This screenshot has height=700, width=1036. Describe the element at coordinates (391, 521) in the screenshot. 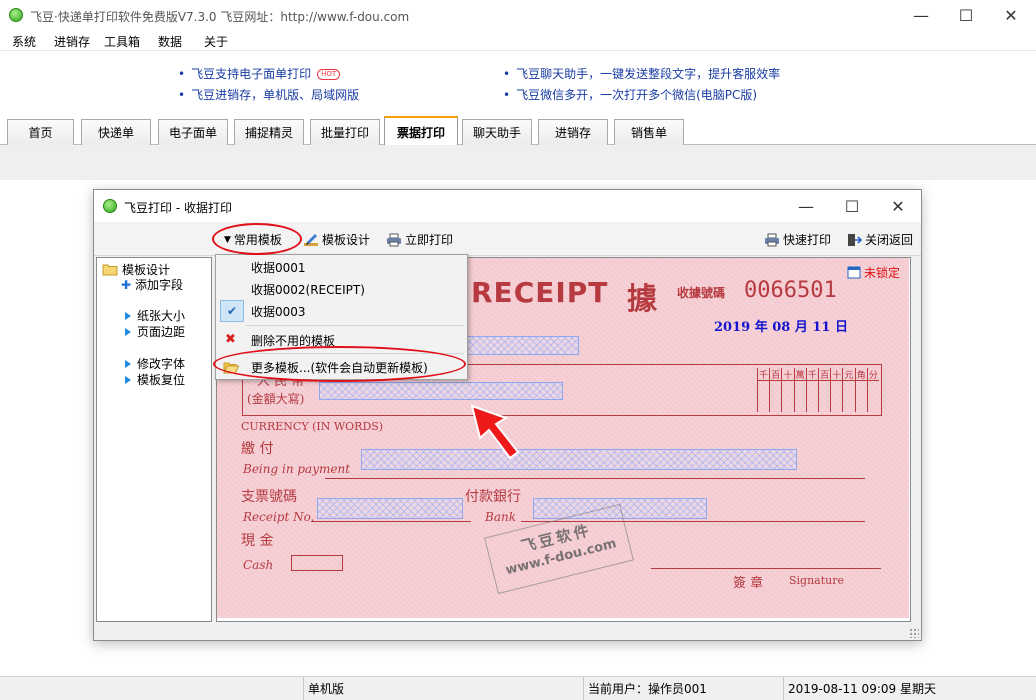

I see `cheque-line` at that location.